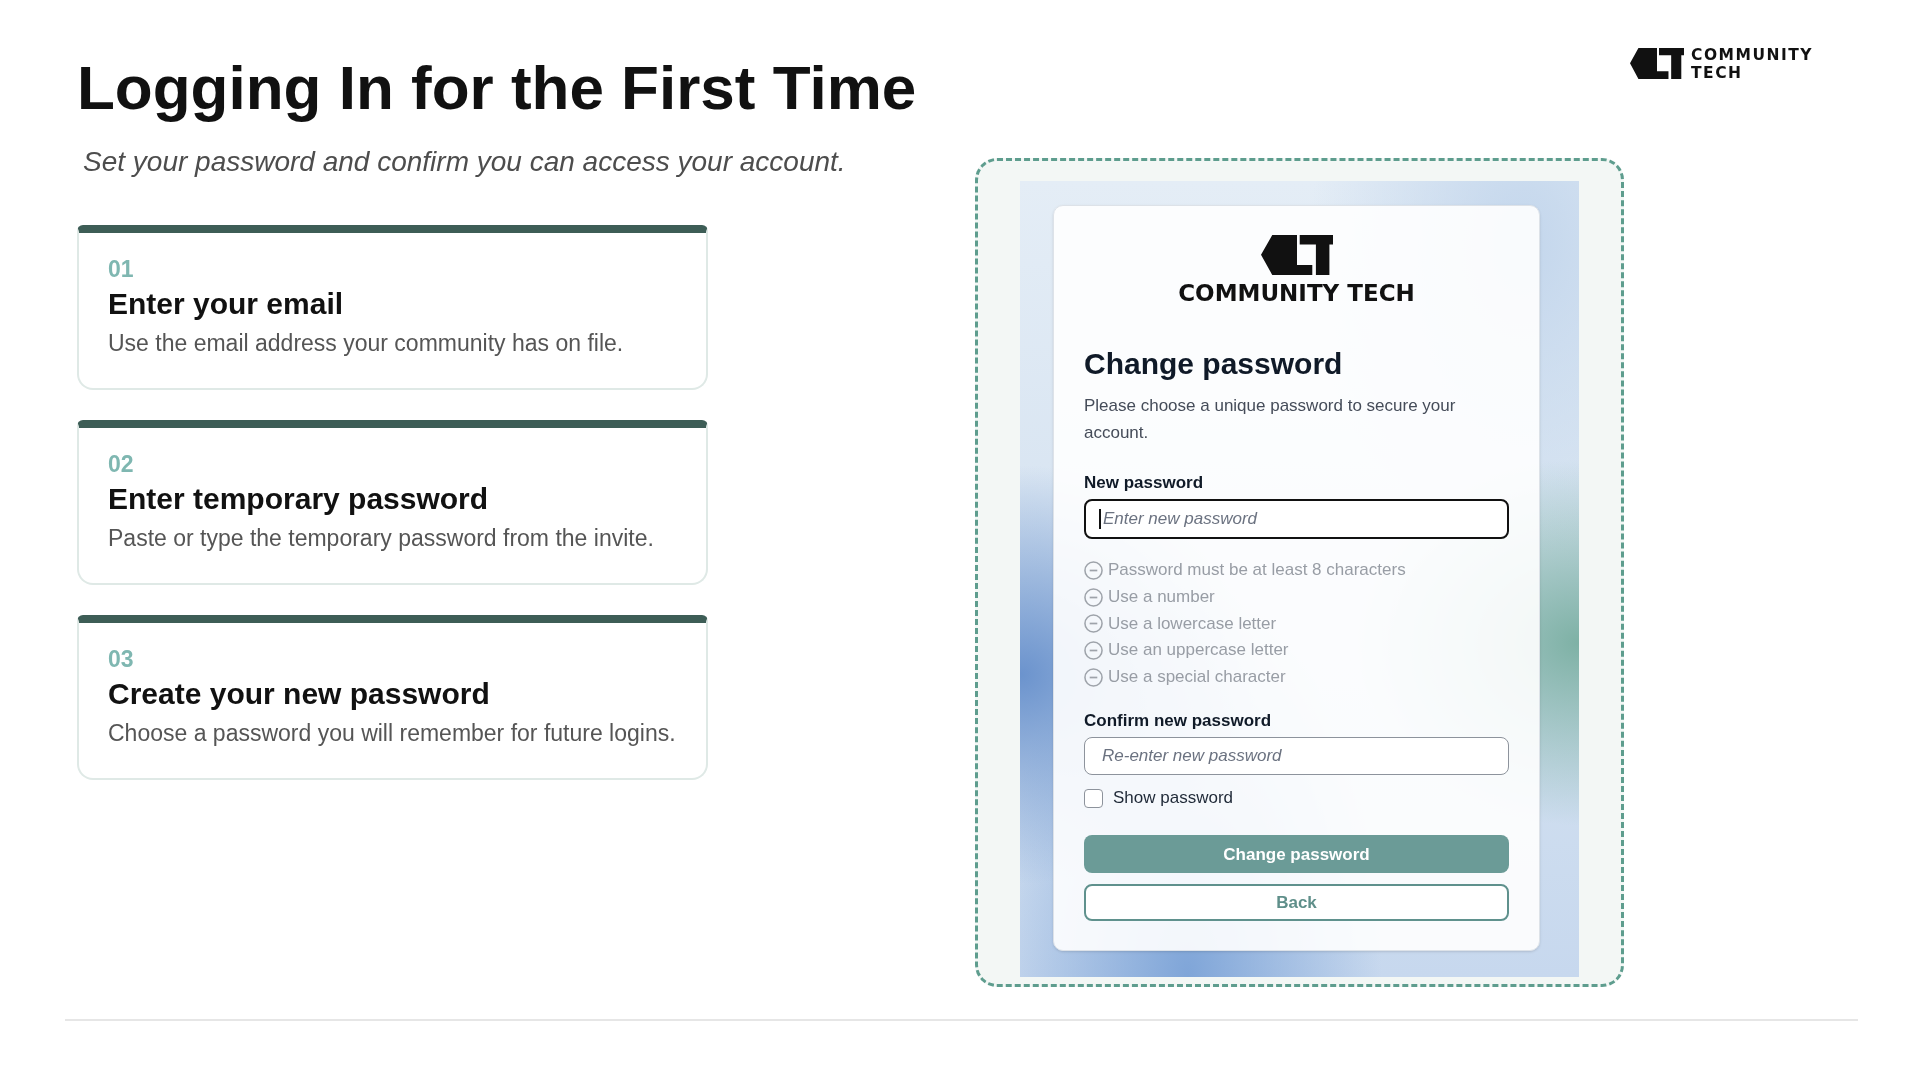 The image size is (1920, 1080). Describe the element at coordinates (465, 162) in the screenshot. I see `slide-subtitle: Set your password and confirm you can access your account.` at that location.